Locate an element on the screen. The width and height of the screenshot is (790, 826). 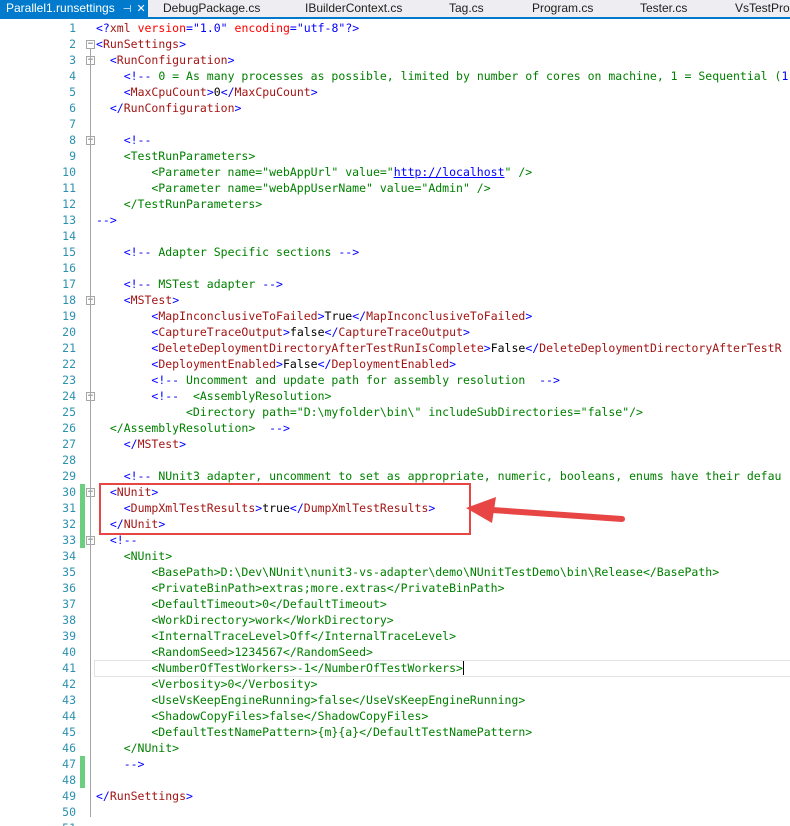
close-icon: ✕ is located at coordinates (140, 9).